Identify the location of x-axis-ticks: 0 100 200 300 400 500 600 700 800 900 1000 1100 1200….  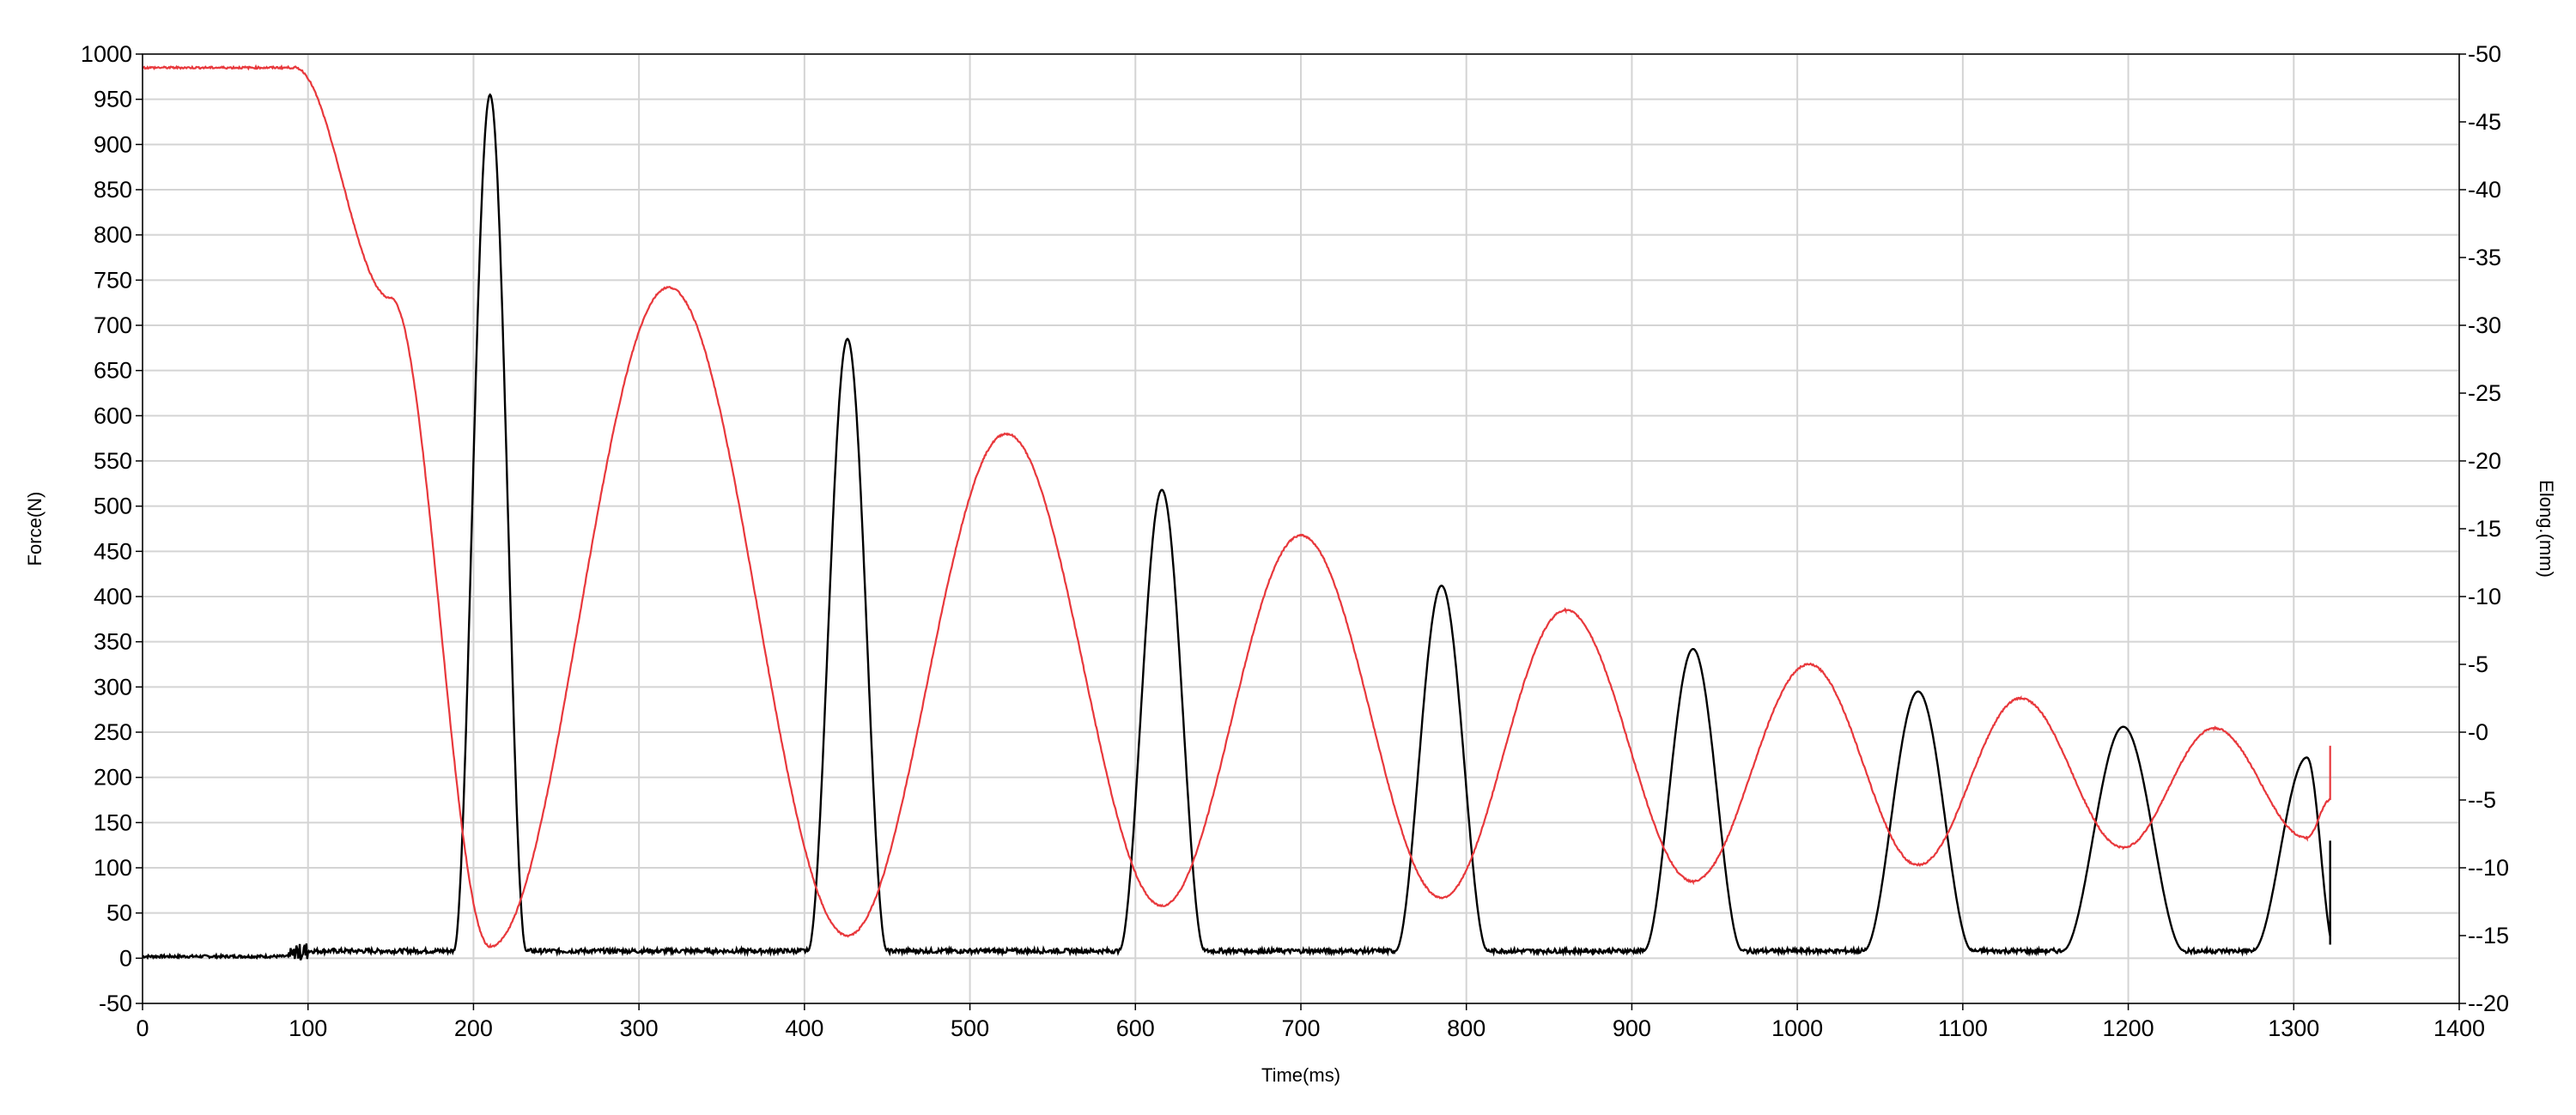
(1310, 1022).